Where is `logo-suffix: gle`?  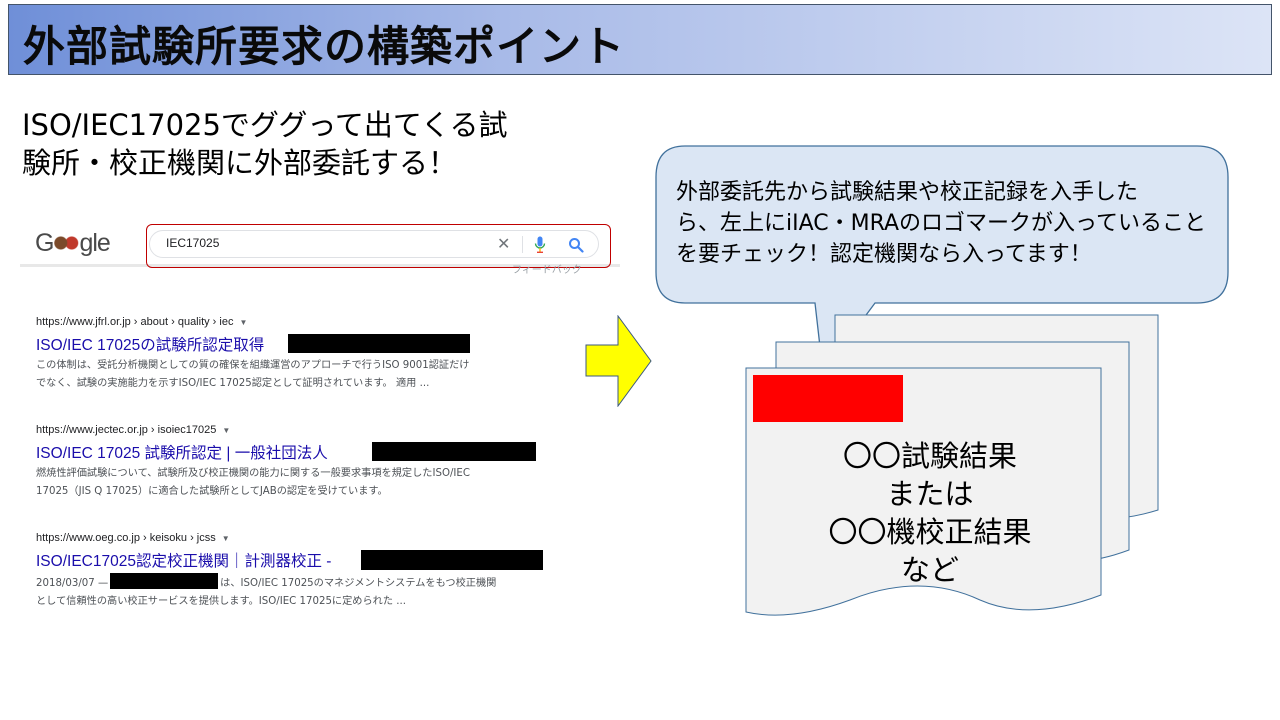
logo-suffix: gle is located at coordinates (94, 243).